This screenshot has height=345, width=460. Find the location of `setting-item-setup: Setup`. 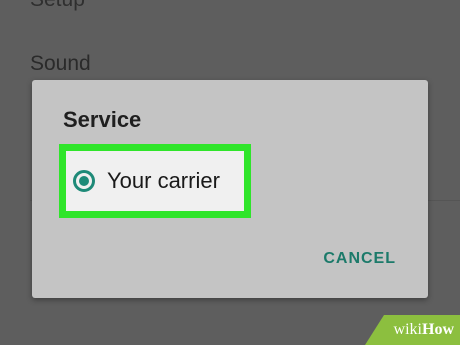

setting-item-setup: Setup is located at coordinates (57, 6).